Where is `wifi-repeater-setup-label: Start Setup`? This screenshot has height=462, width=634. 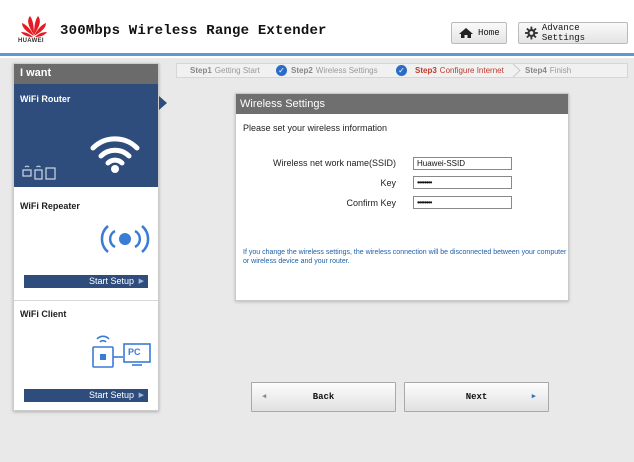 wifi-repeater-setup-label: Start Setup is located at coordinates (111, 281).